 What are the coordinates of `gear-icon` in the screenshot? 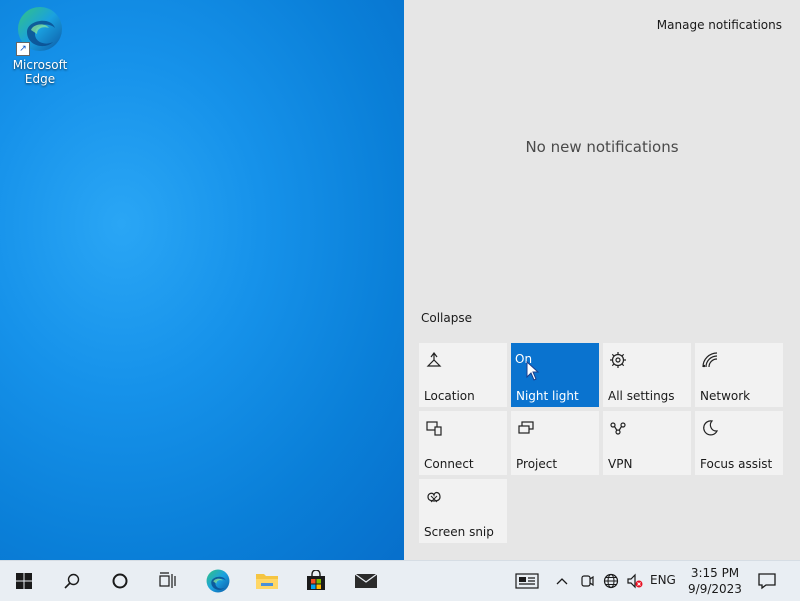 It's located at (618, 360).